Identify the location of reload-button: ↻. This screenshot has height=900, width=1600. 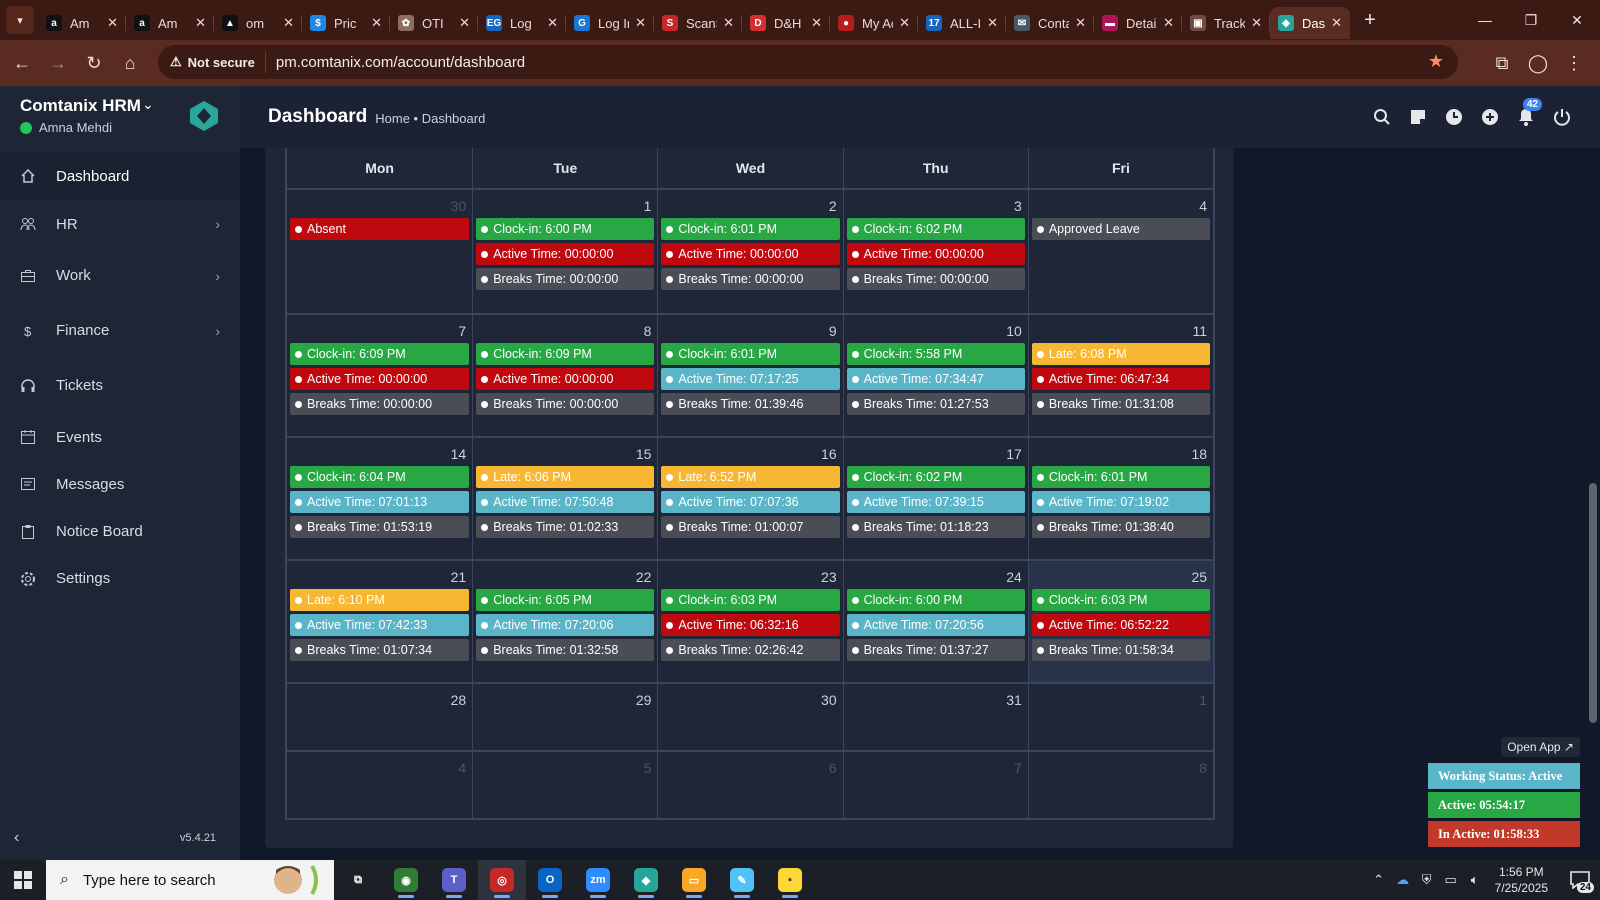
(94, 63).